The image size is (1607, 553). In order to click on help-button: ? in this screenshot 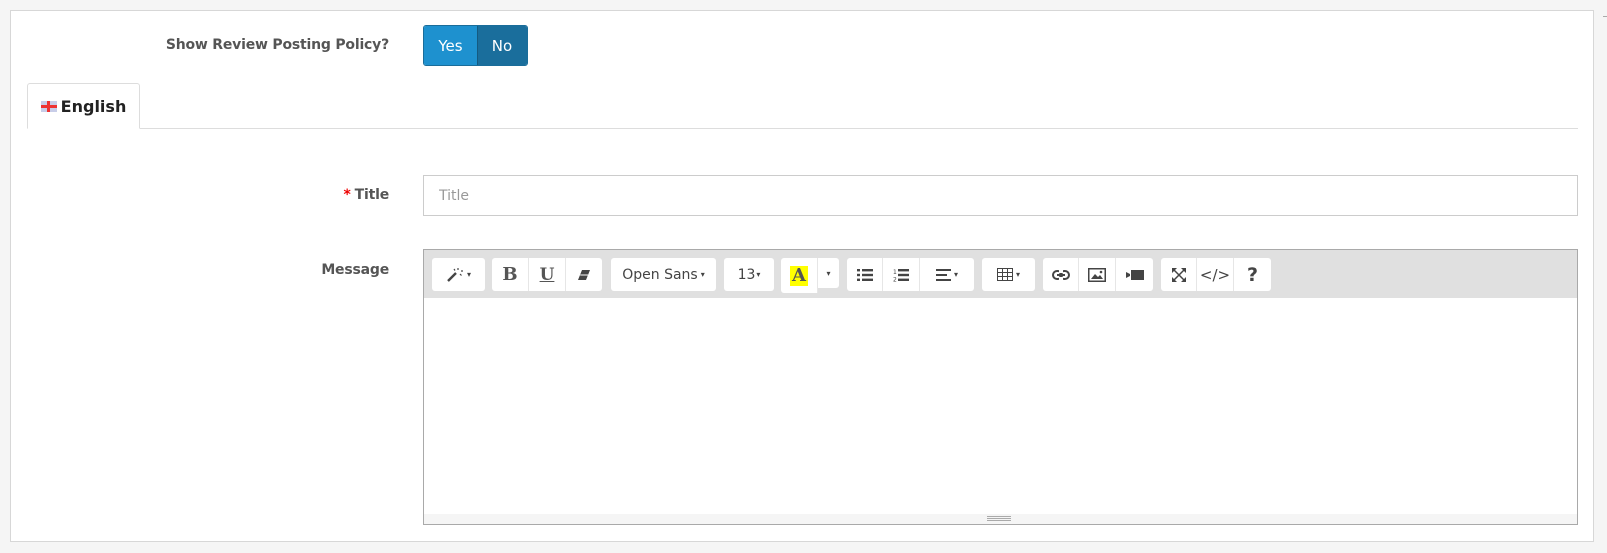, I will do `click(1252, 274)`.